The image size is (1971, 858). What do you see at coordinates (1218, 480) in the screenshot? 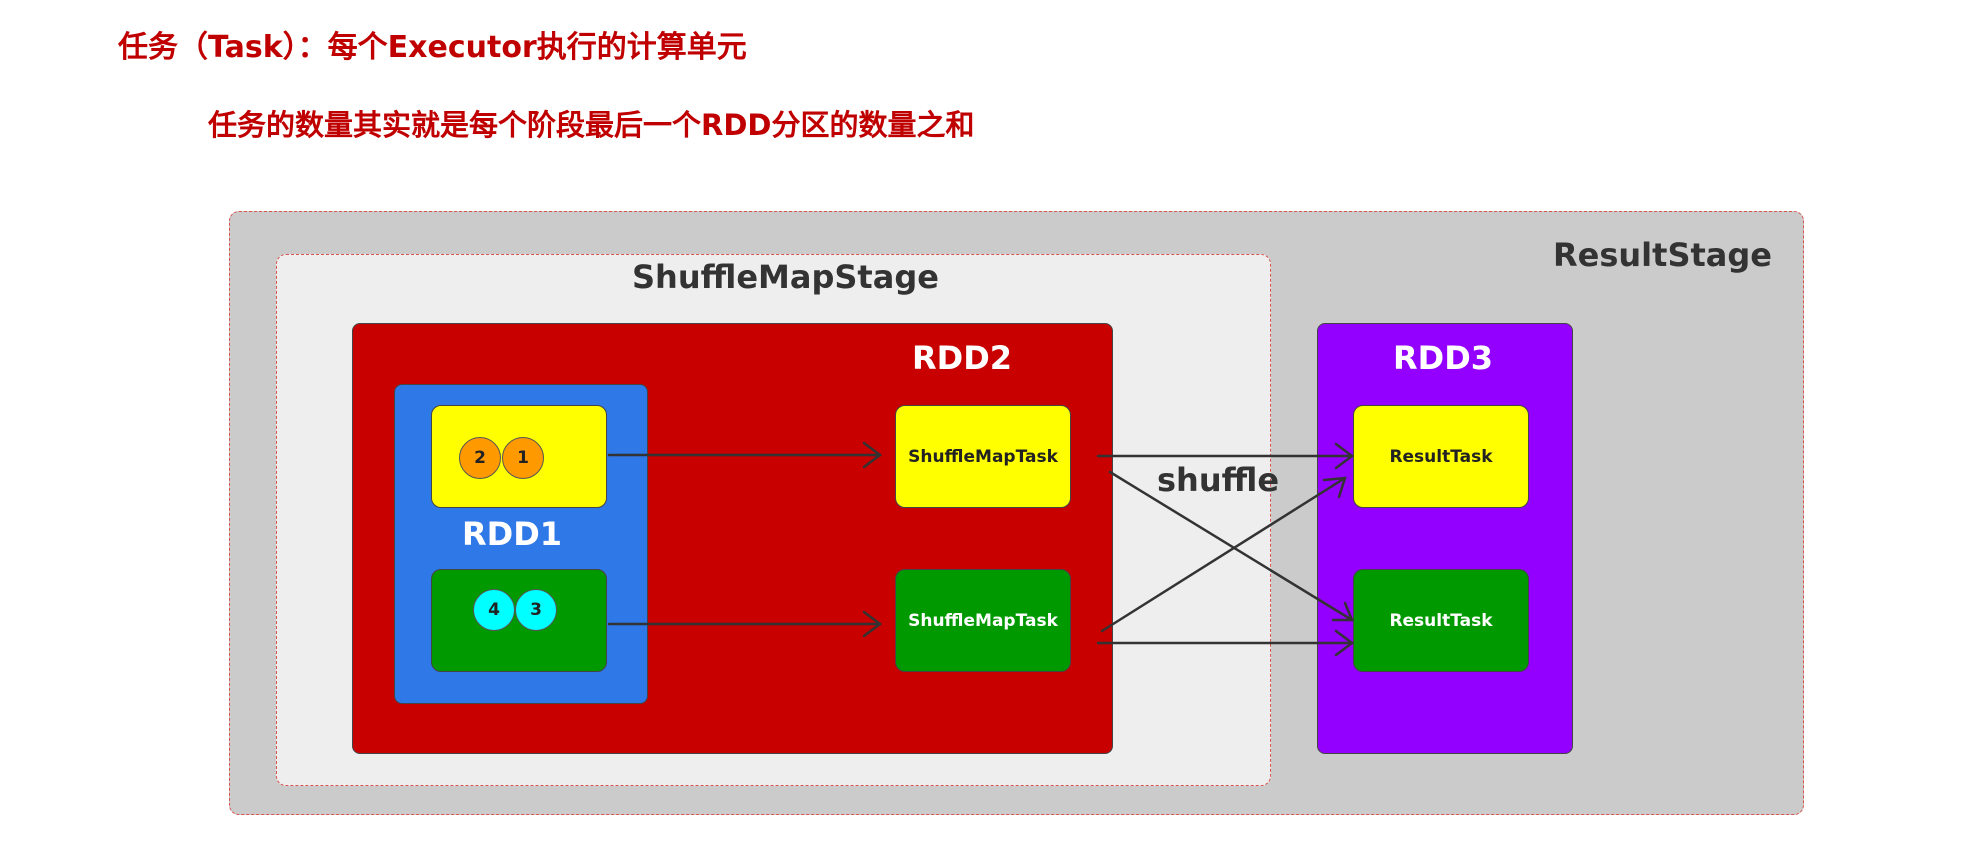
I see `shuffle-label: shuffle` at bounding box center [1218, 480].